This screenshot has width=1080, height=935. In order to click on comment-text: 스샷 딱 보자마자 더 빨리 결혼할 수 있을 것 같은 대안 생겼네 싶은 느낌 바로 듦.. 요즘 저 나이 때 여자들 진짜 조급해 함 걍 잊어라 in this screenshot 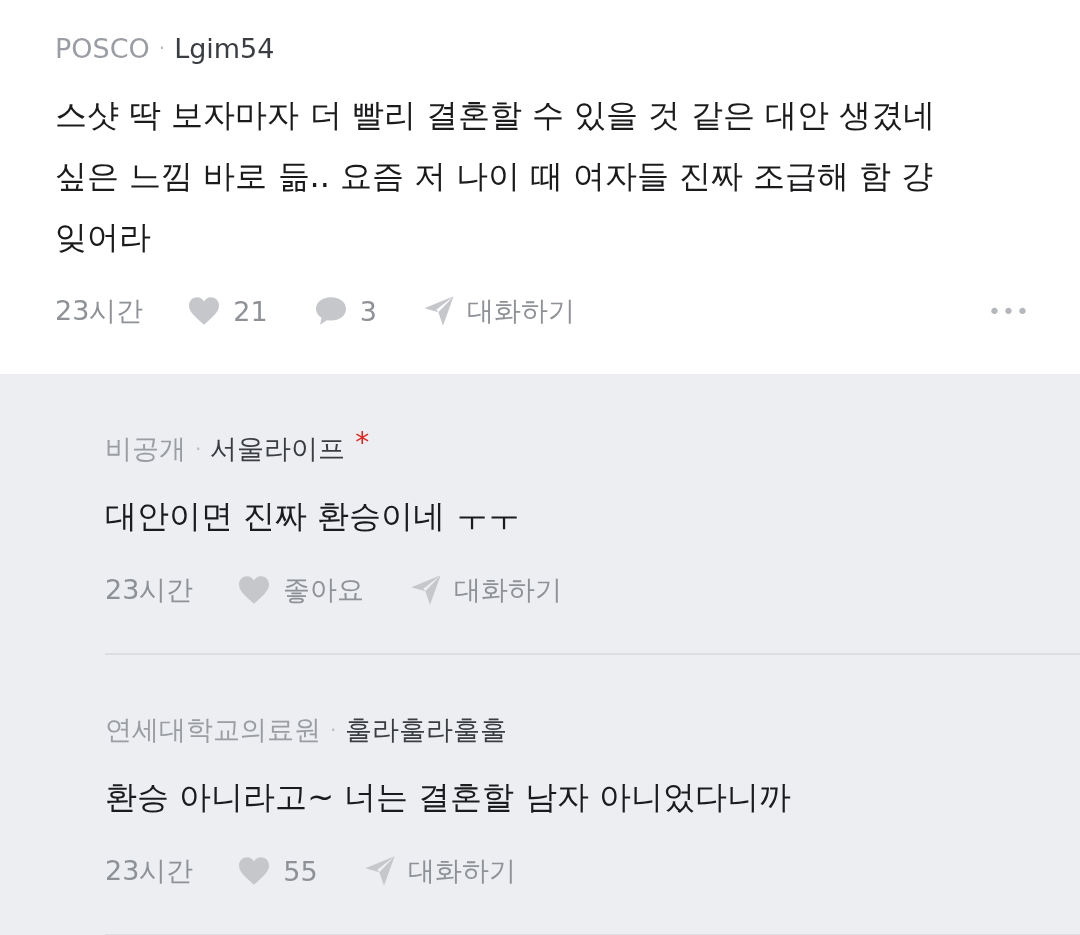, I will do `click(495, 176)`.